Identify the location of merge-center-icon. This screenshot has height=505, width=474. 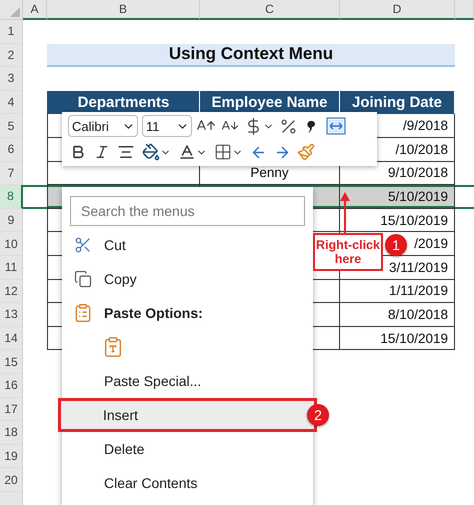
(336, 126).